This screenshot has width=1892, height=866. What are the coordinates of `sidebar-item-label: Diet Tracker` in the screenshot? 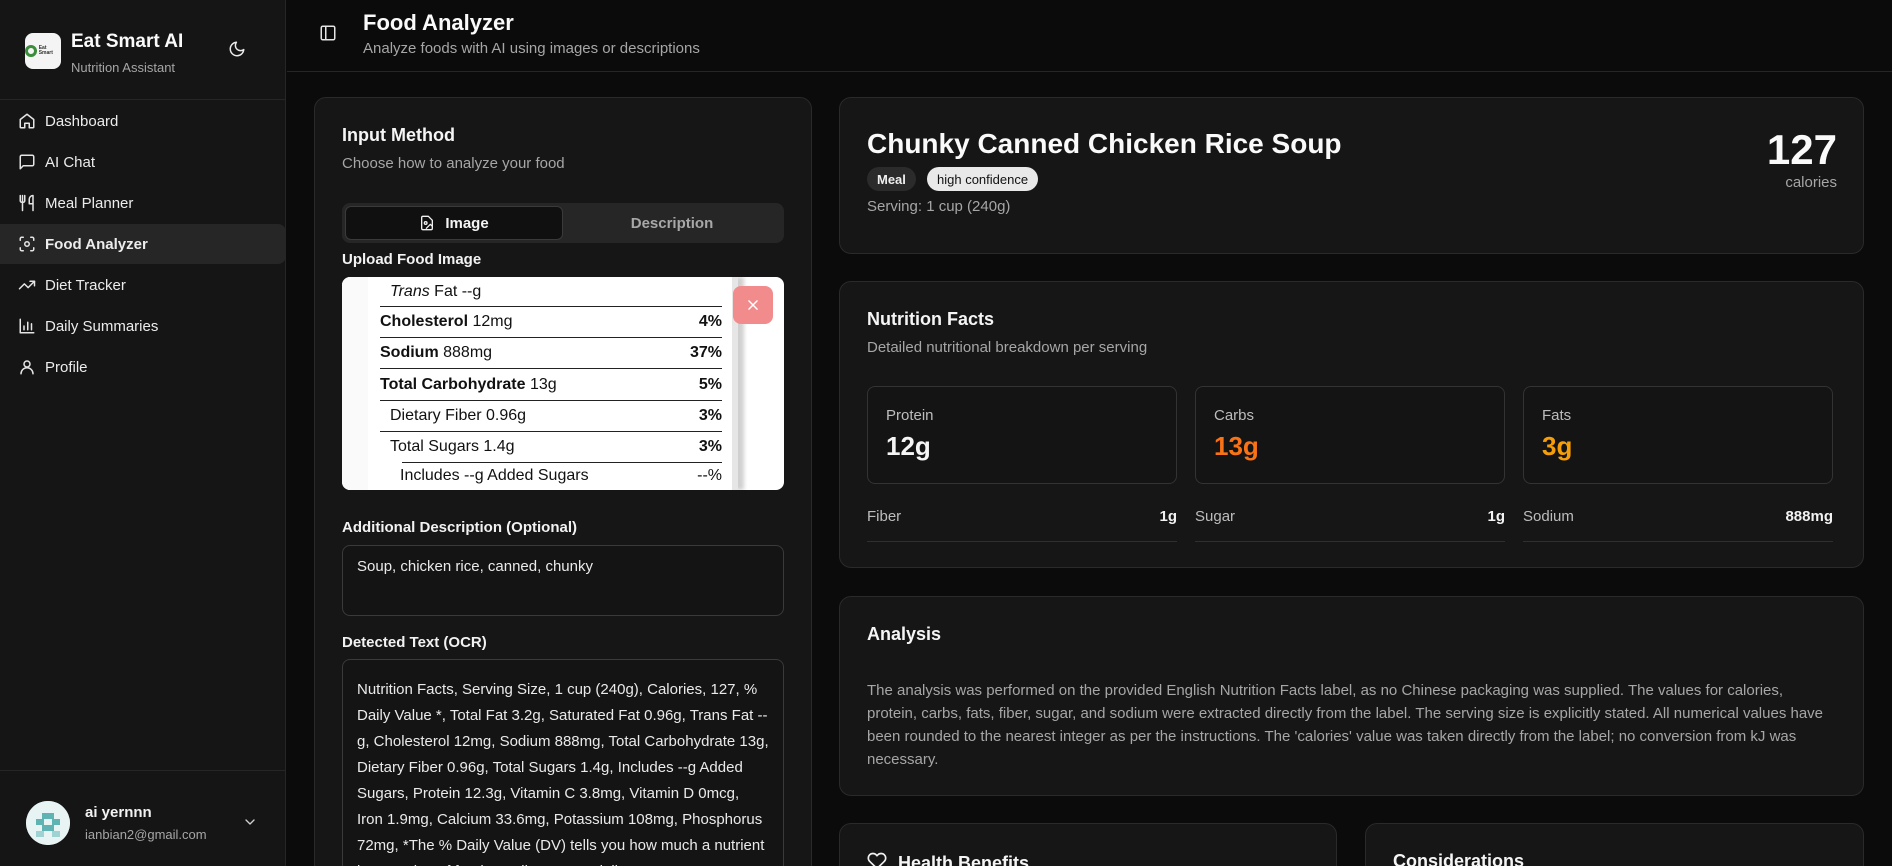 It's located at (85, 285).